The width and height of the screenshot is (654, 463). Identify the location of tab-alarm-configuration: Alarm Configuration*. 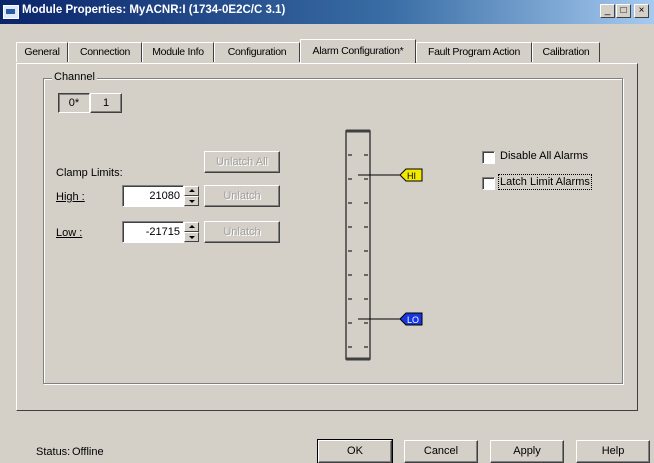
(358, 51).